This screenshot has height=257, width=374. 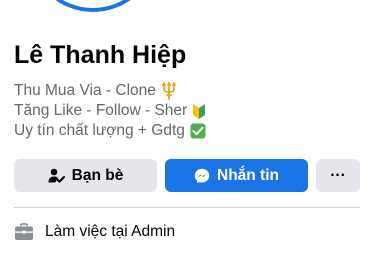 What do you see at coordinates (24, 232) in the screenshot?
I see `briefcase-icon` at bounding box center [24, 232].